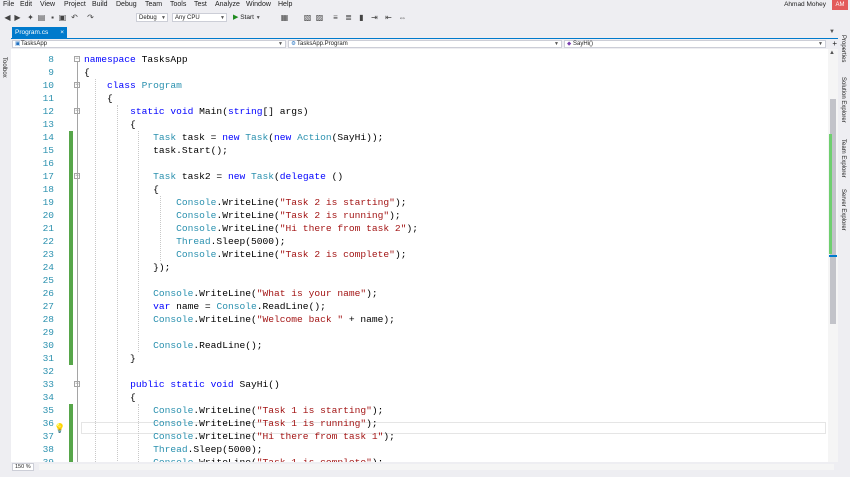  What do you see at coordinates (832, 53) in the screenshot?
I see `scroll-up-icon: ▲` at bounding box center [832, 53].